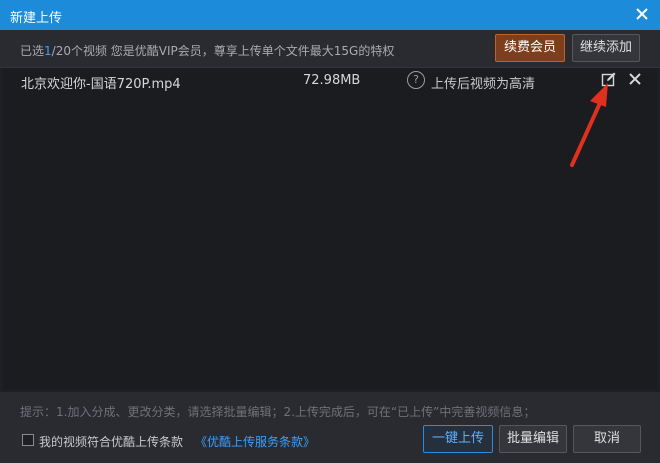  Describe the element at coordinates (530, 48) in the screenshot. I see `renew-vip-button: 续费会员` at that location.